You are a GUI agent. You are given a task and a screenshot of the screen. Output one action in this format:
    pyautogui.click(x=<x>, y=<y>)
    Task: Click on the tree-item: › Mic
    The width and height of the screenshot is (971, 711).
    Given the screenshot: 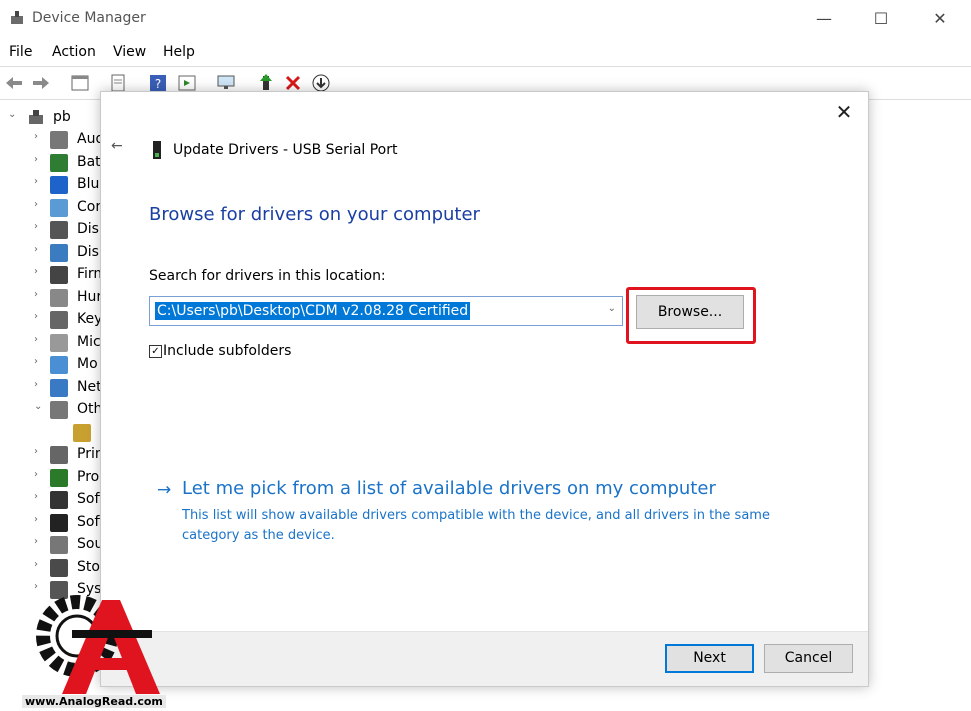 What is the action you would take?
    pyautogui.click(x=50, y=343)
    